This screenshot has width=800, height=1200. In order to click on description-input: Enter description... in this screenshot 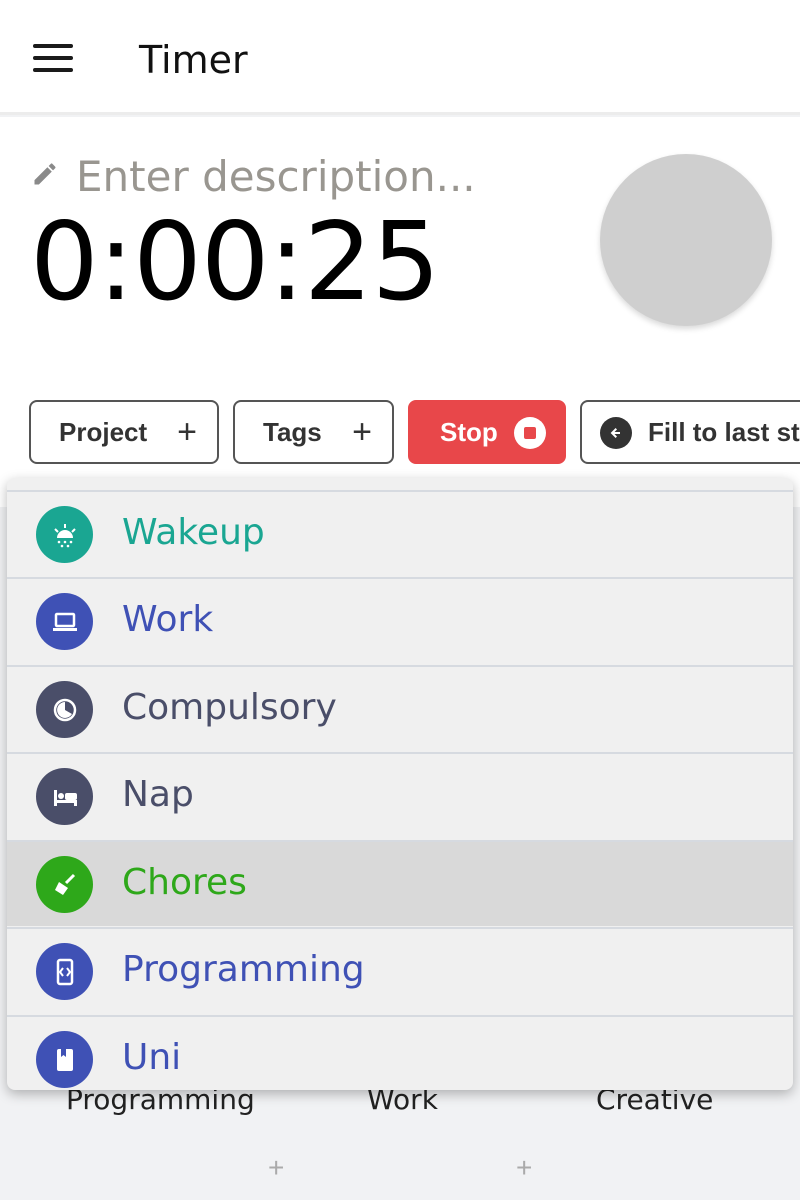, I will do `click(276, 176)`.